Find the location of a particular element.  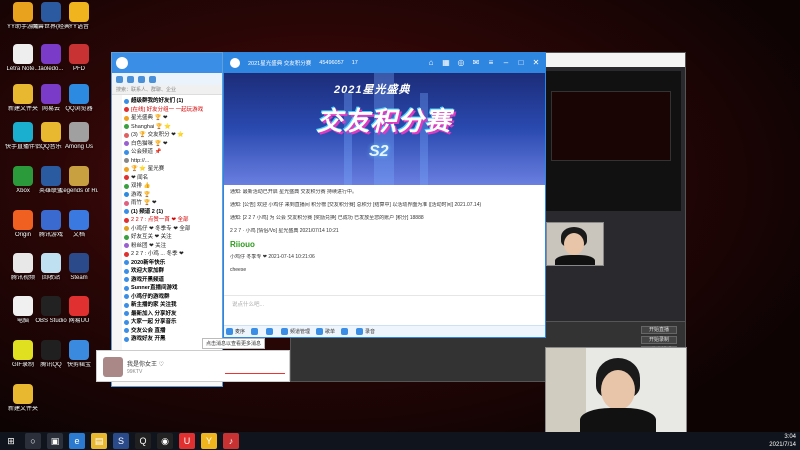

contact-group: 超级群我的好友们 (1) is located at coordinates (173, 101).